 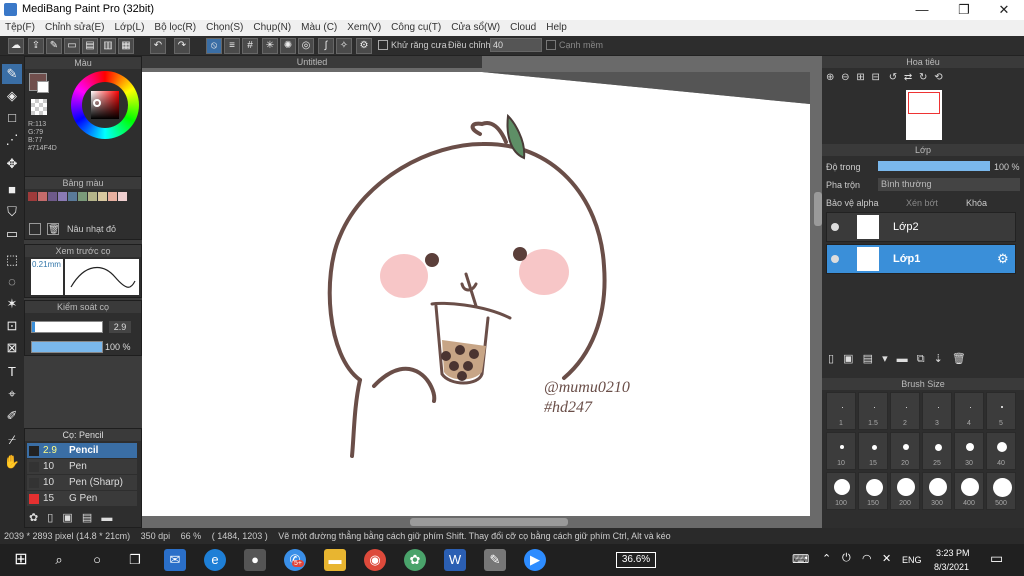 I want to click on hand-tool-icon: ✋, so click(x=12, y=462).